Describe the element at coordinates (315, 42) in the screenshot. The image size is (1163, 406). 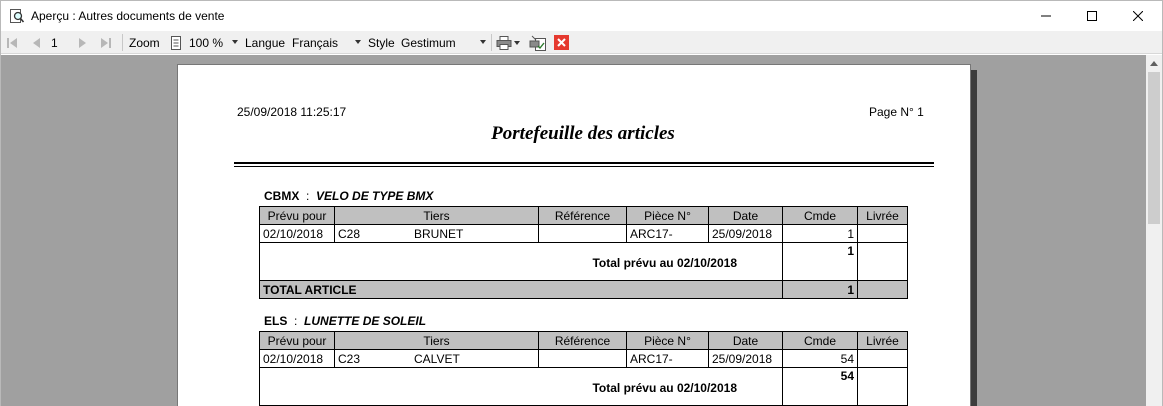
I see `language-value: Français` at that location.